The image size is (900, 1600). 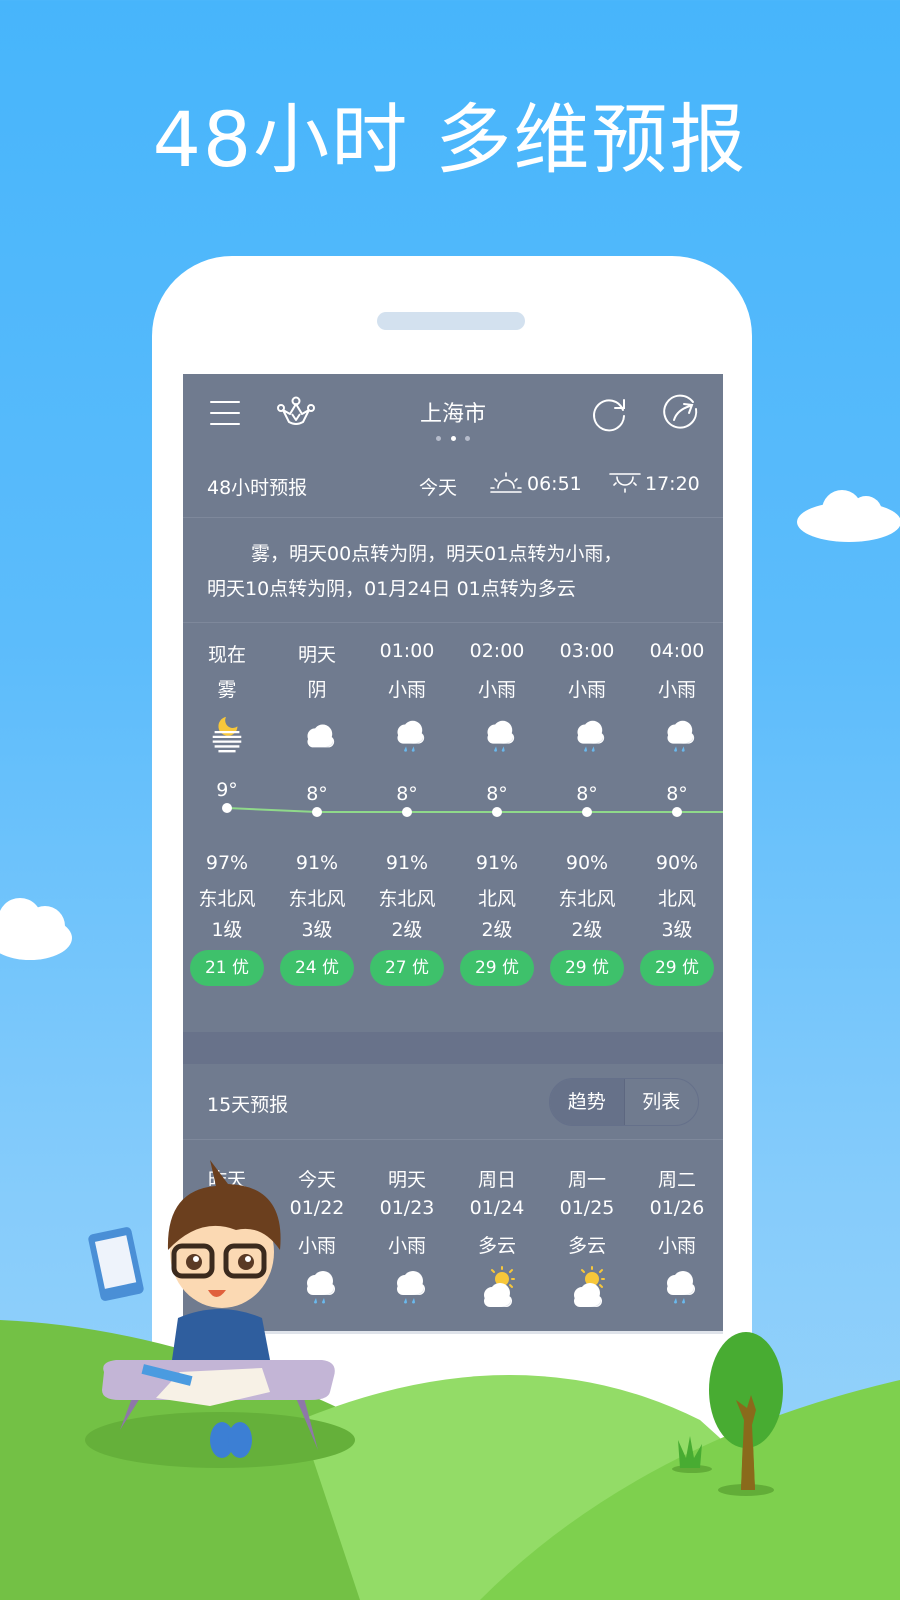 I want to click on day-date: 01/26, so click(x=677, y=1208).